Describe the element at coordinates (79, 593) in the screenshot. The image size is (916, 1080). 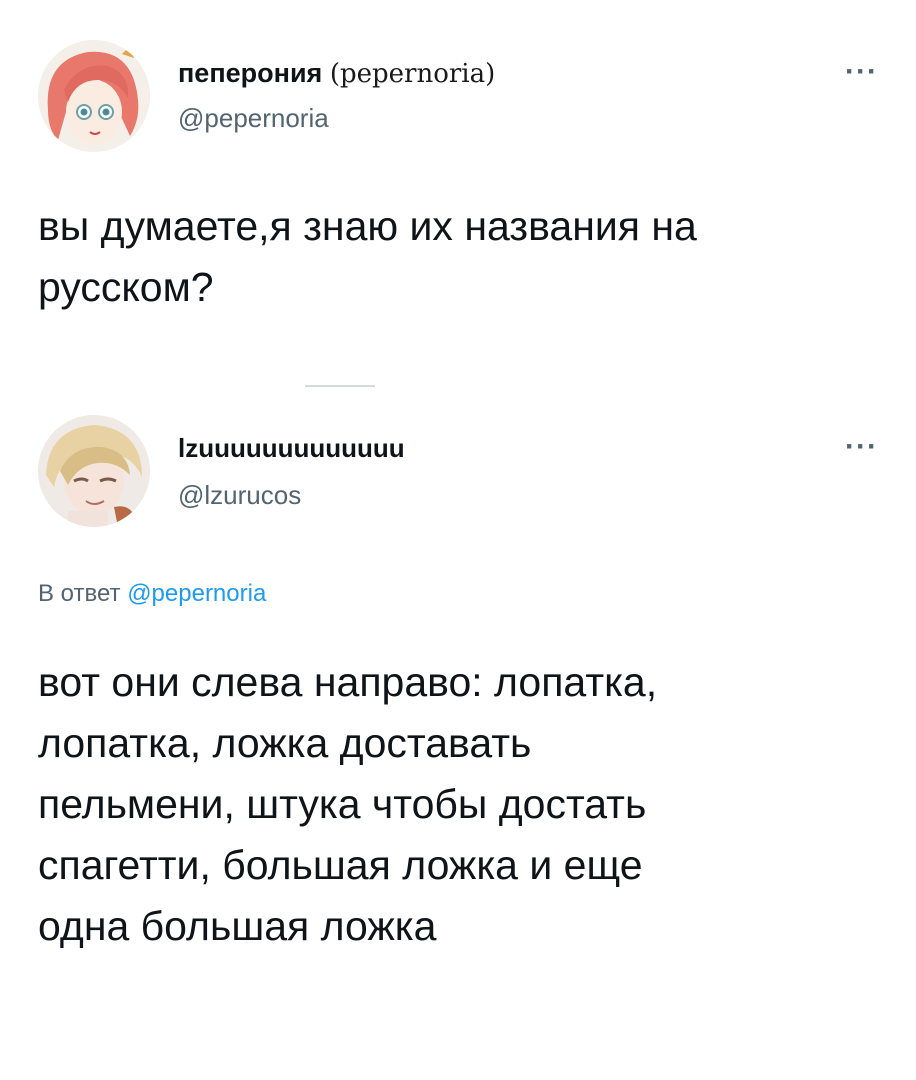
I see `reply-prefix: В ответ` at that location.